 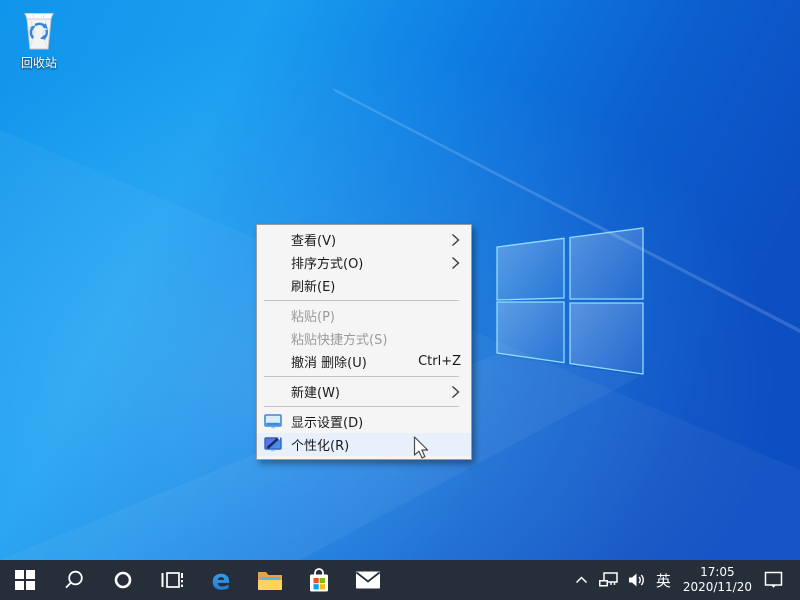 I want to click on mail-icon, so click(x=367, y=580).